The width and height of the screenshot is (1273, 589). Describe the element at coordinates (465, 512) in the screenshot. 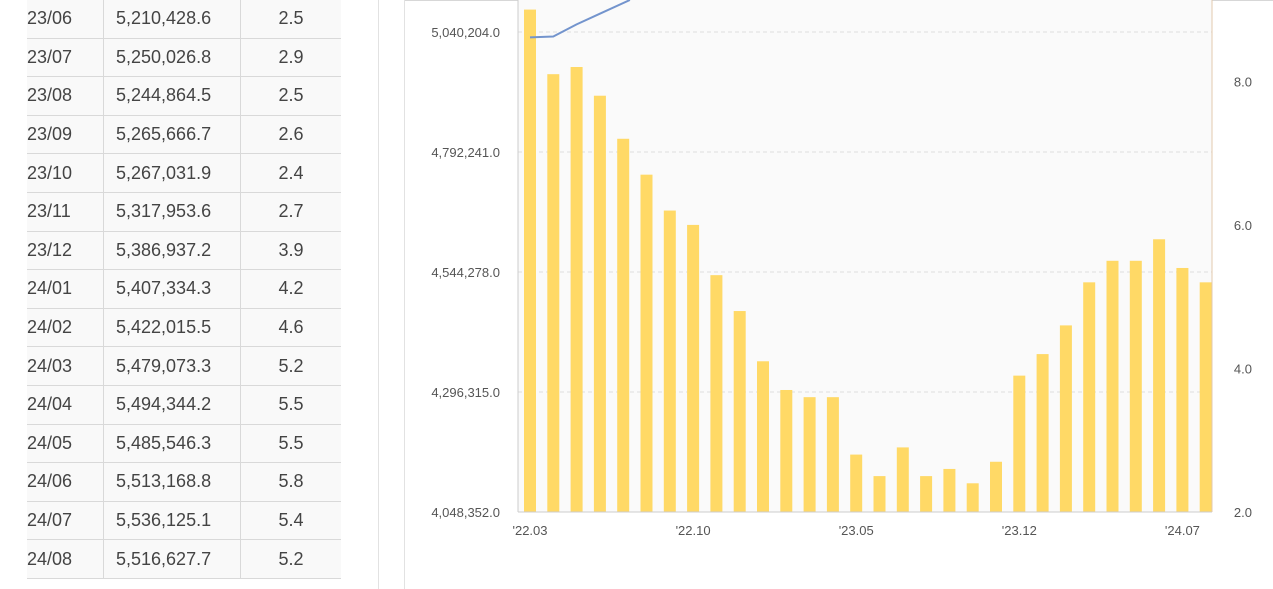

I see `y-left-tick-label: 4,048,352.0` at that location.